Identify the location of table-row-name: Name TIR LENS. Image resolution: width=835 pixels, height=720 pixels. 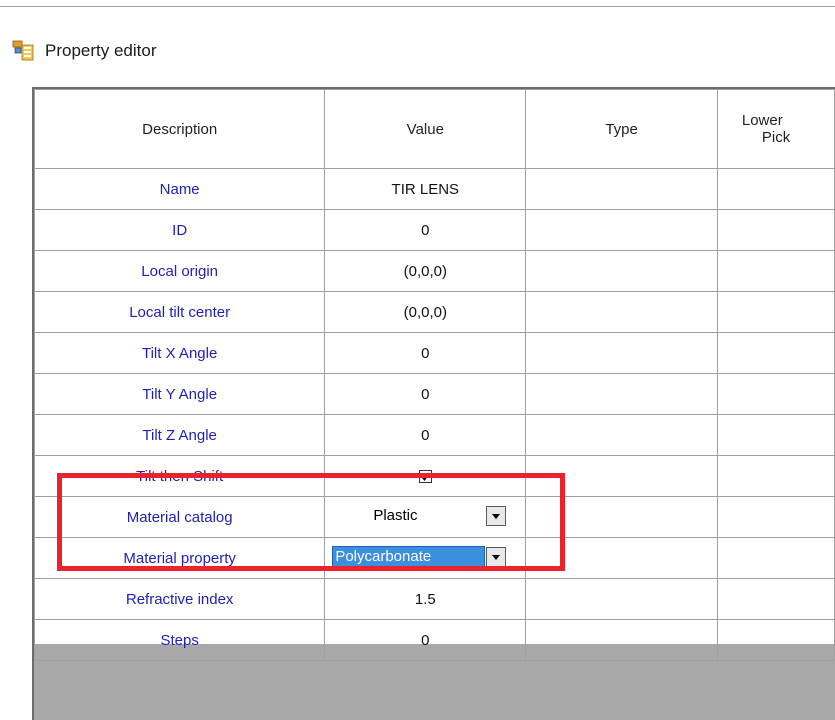
(434, 189).